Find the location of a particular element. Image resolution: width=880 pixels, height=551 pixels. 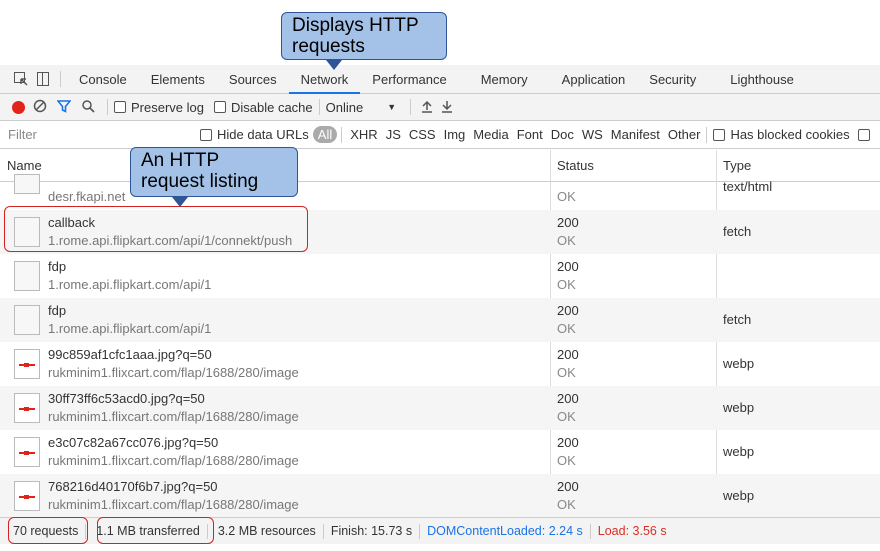

request-name: e3c07c82a67cc076.jpg?q=50 is located at coordinates (133, 442).